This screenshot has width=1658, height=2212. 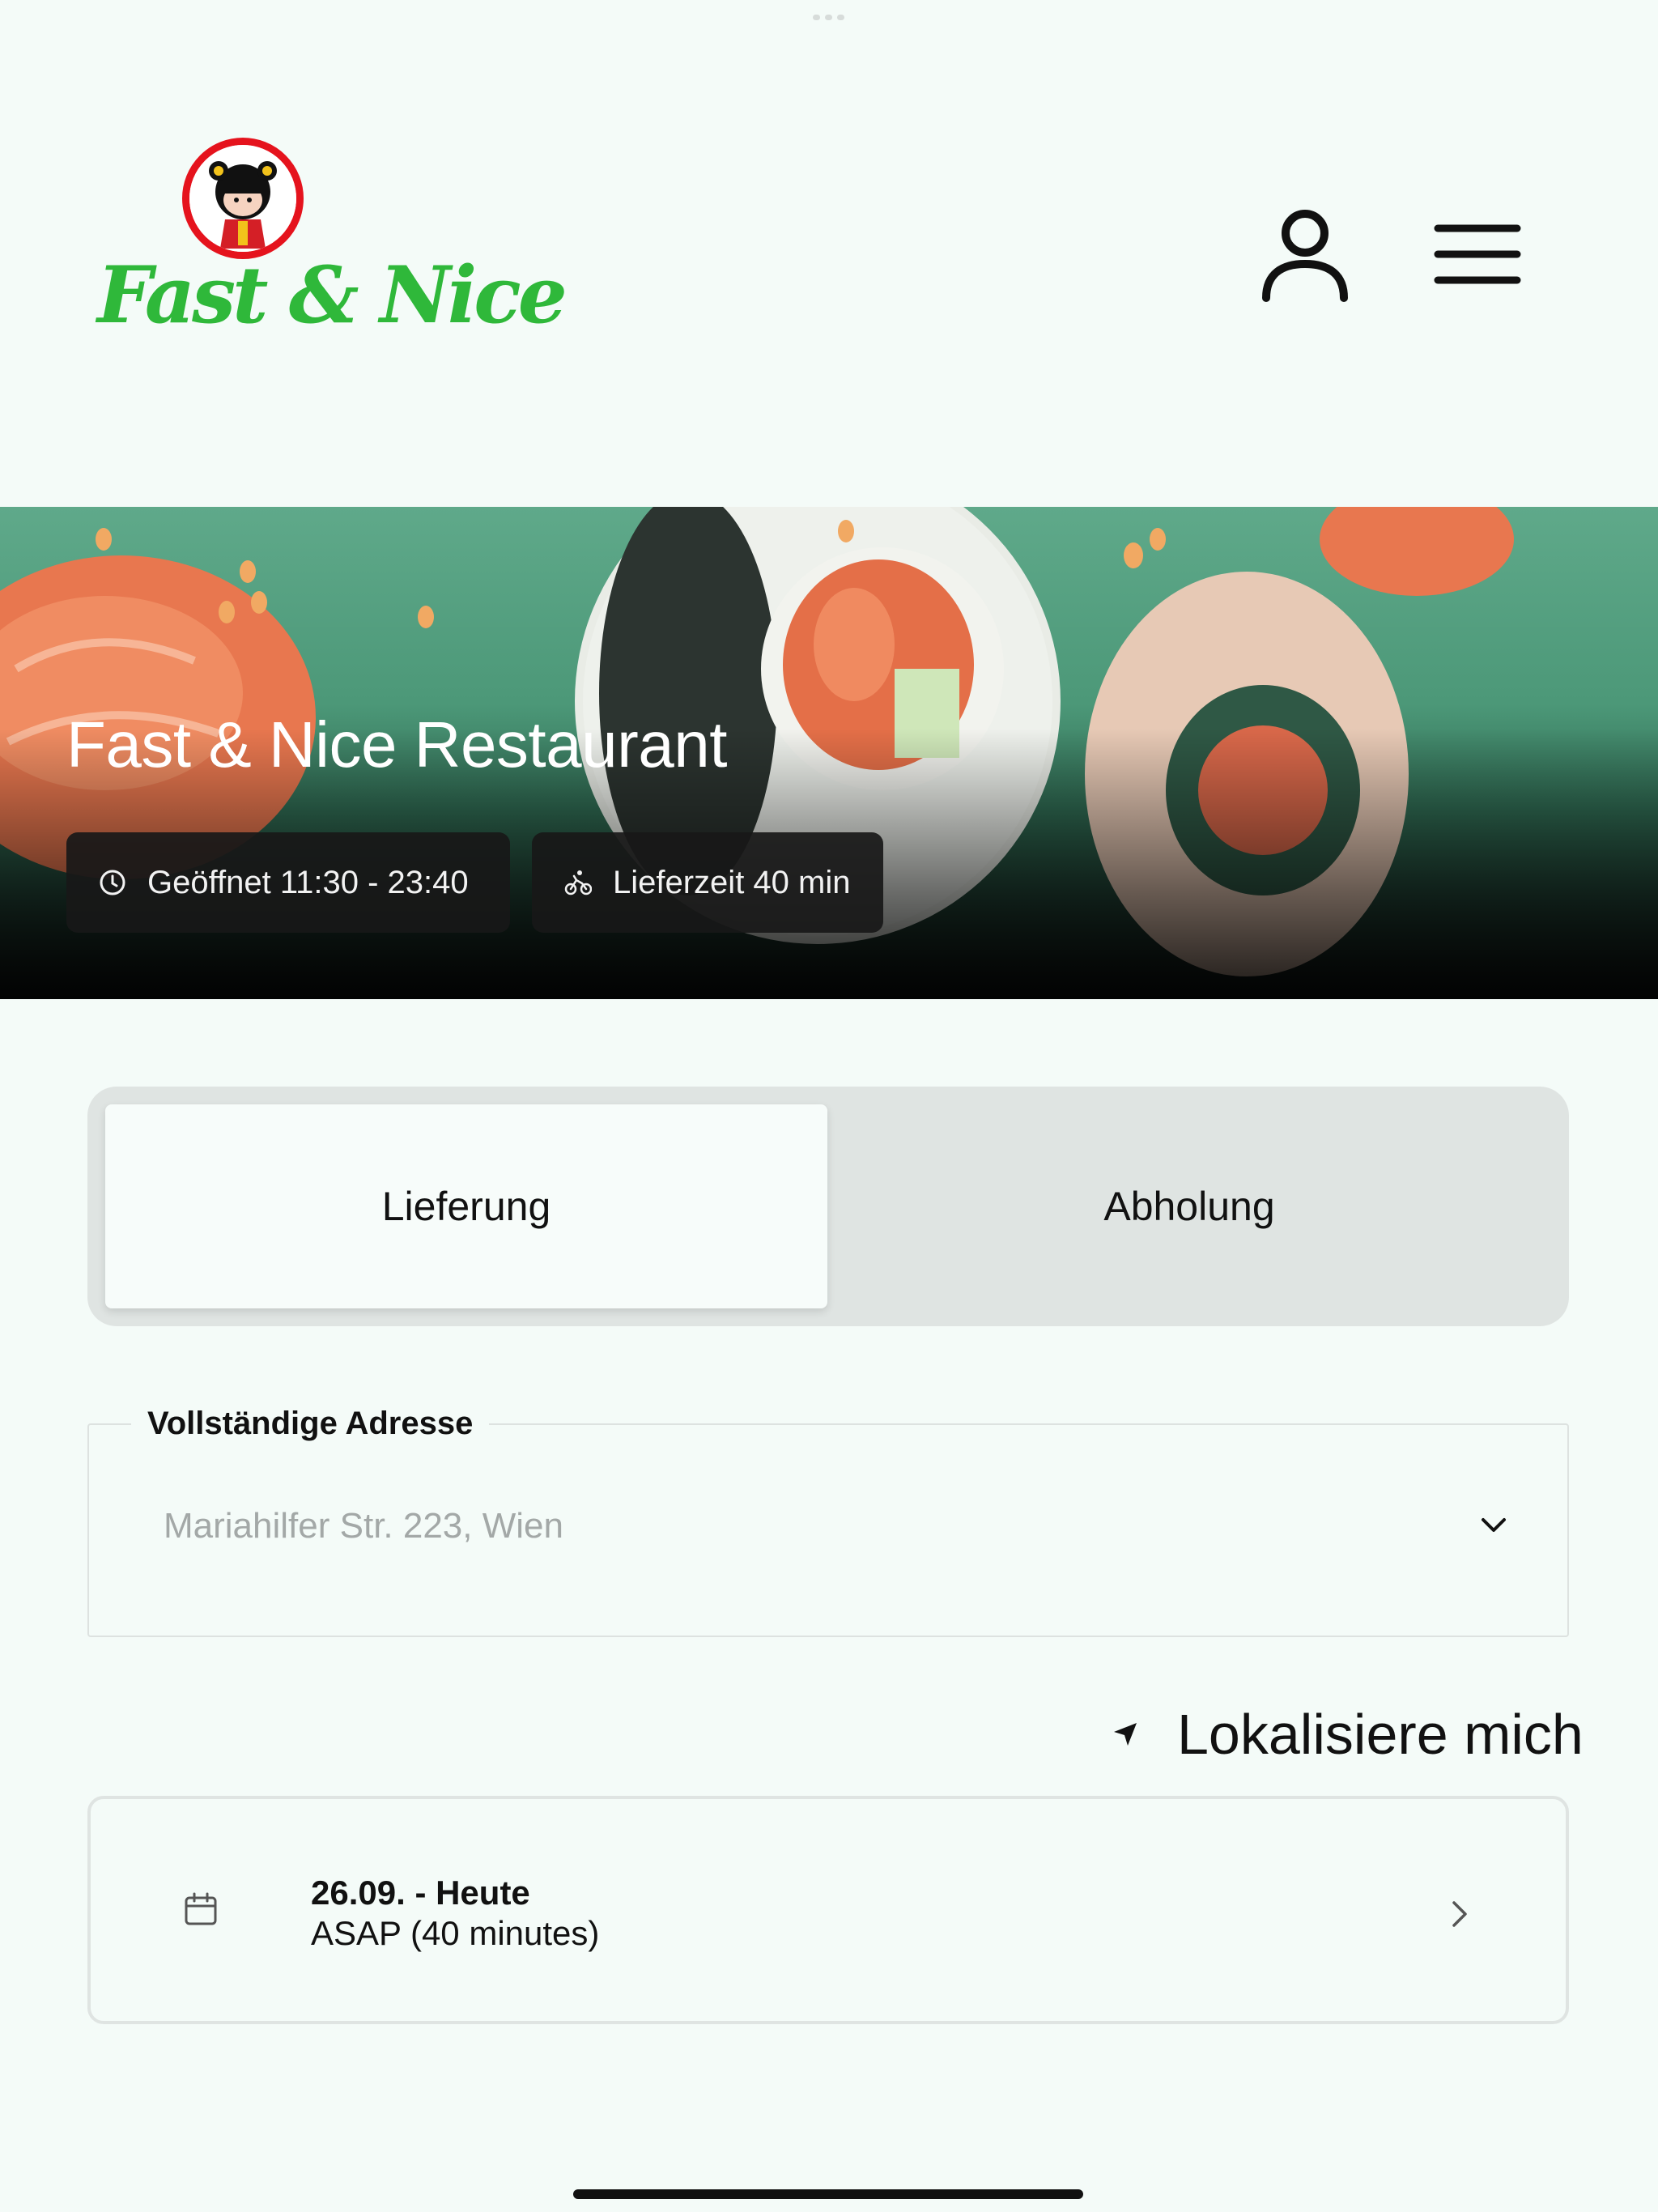 I want to click on logo: Fast & Nice, so click(x=332, y=240).